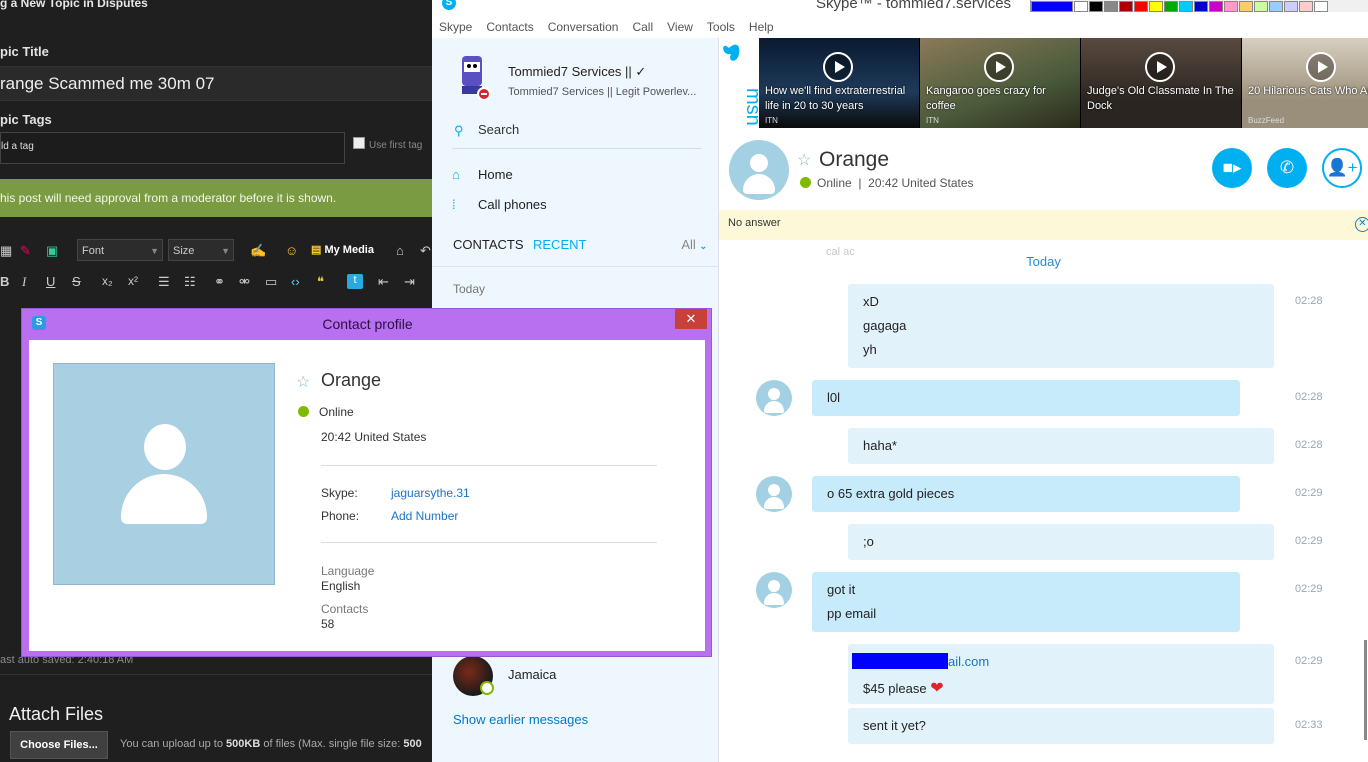  Describe the element at coordinates (1161, 83) in the screenshot. I see `news-card: Judge's Old Classmate In The Dock` at that location.